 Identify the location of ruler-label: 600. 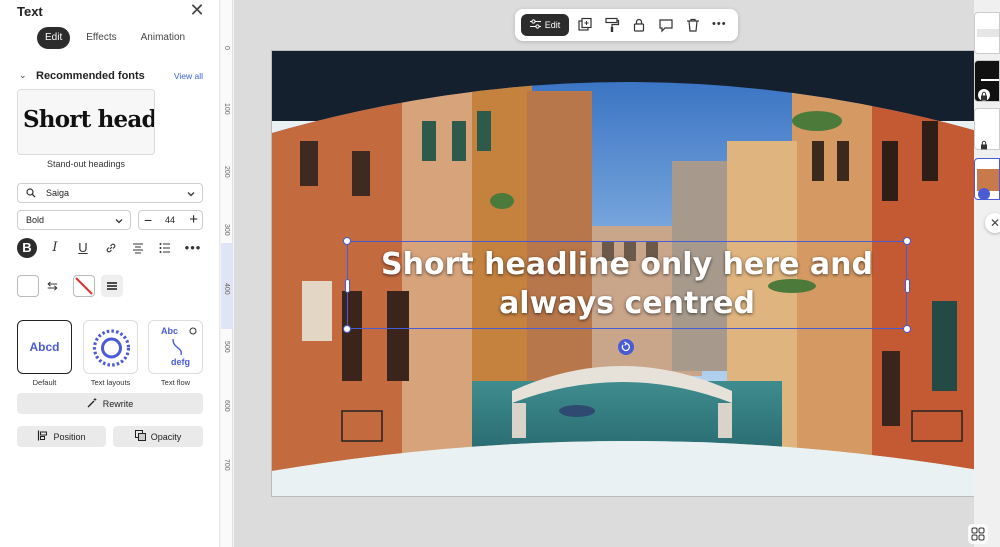
(226, 406).